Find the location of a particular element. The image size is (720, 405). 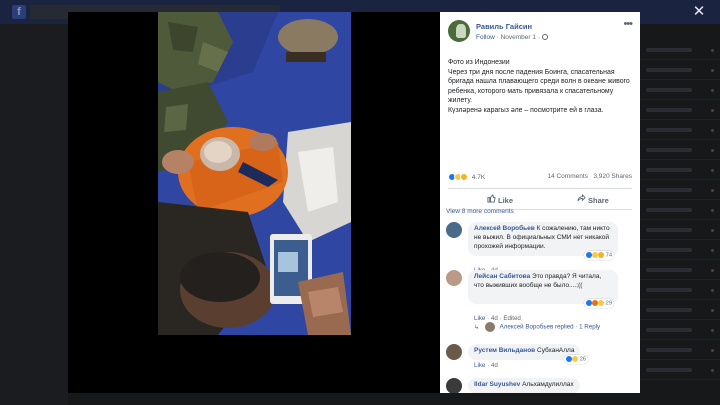

shares-count: 3,920 Shares is located at coordinates (612, 176).